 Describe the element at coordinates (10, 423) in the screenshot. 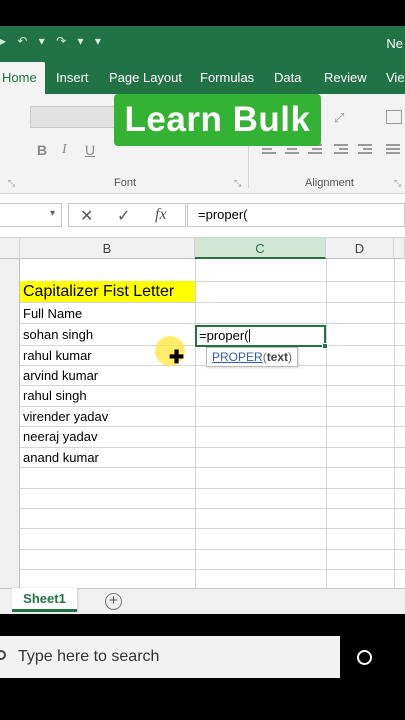

I see `row-headers` at that location.